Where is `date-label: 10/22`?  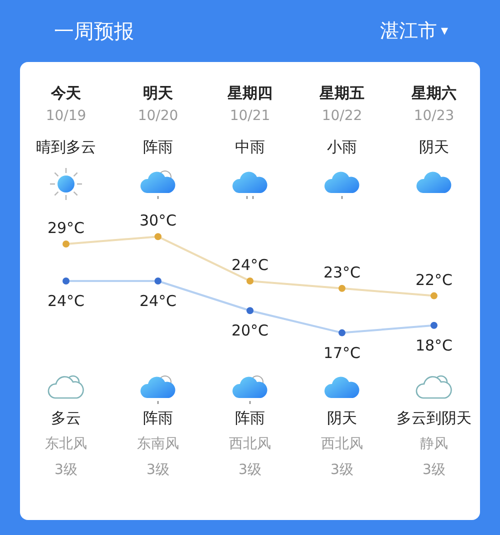
date-label: 10/22 is located at coordinates (342, 117).